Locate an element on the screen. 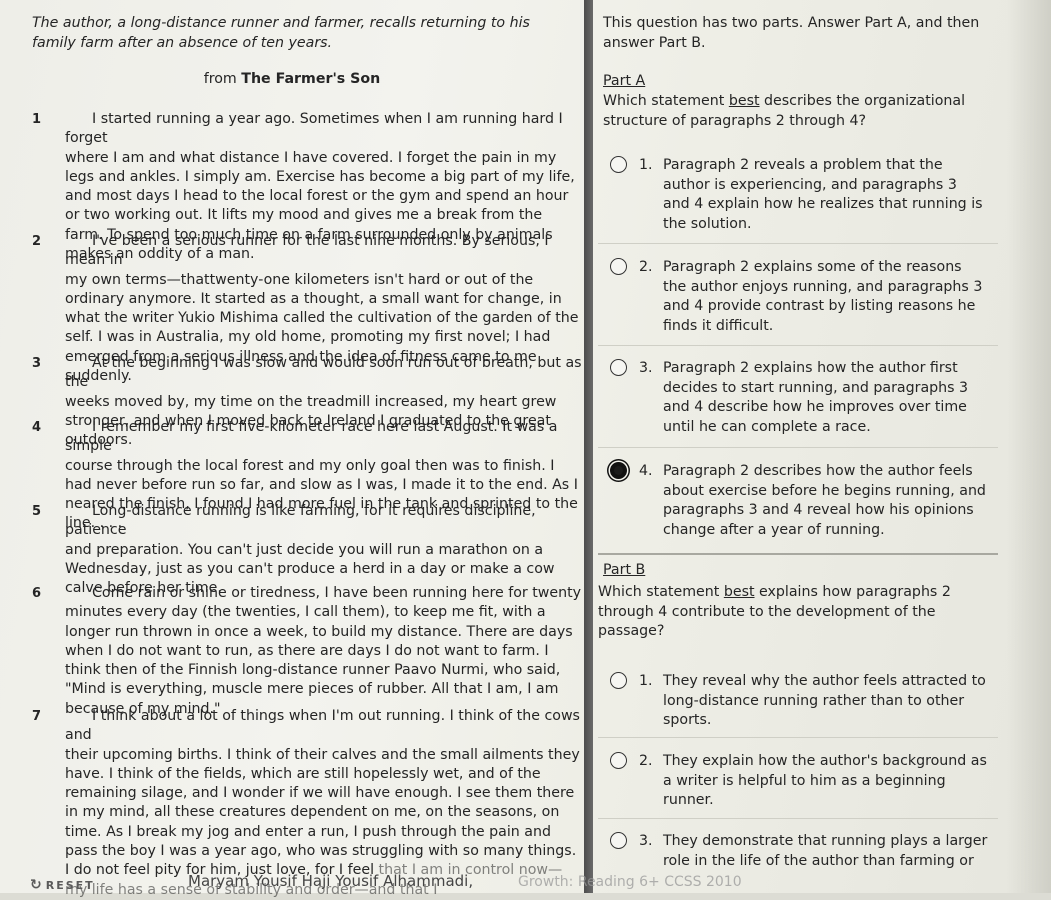 This screenshot has height=900, width=1051. rotate-icon: ↻ is located at coordinates (36, 885).